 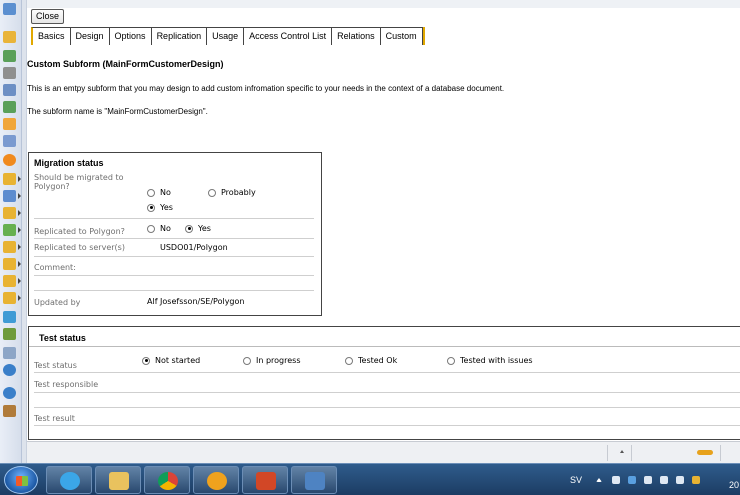 I want to click on test-status-header: Test status, so click(x=384, y=337).